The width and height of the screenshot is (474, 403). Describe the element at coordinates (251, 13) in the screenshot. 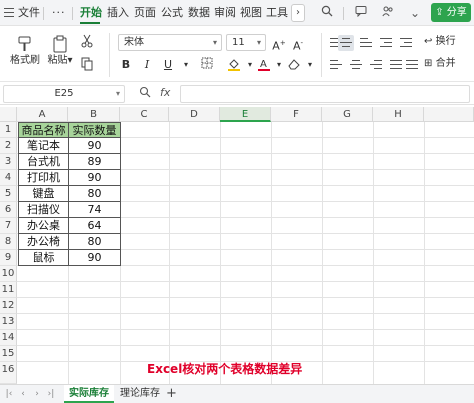

I see `tab-view: 视图` at that location.